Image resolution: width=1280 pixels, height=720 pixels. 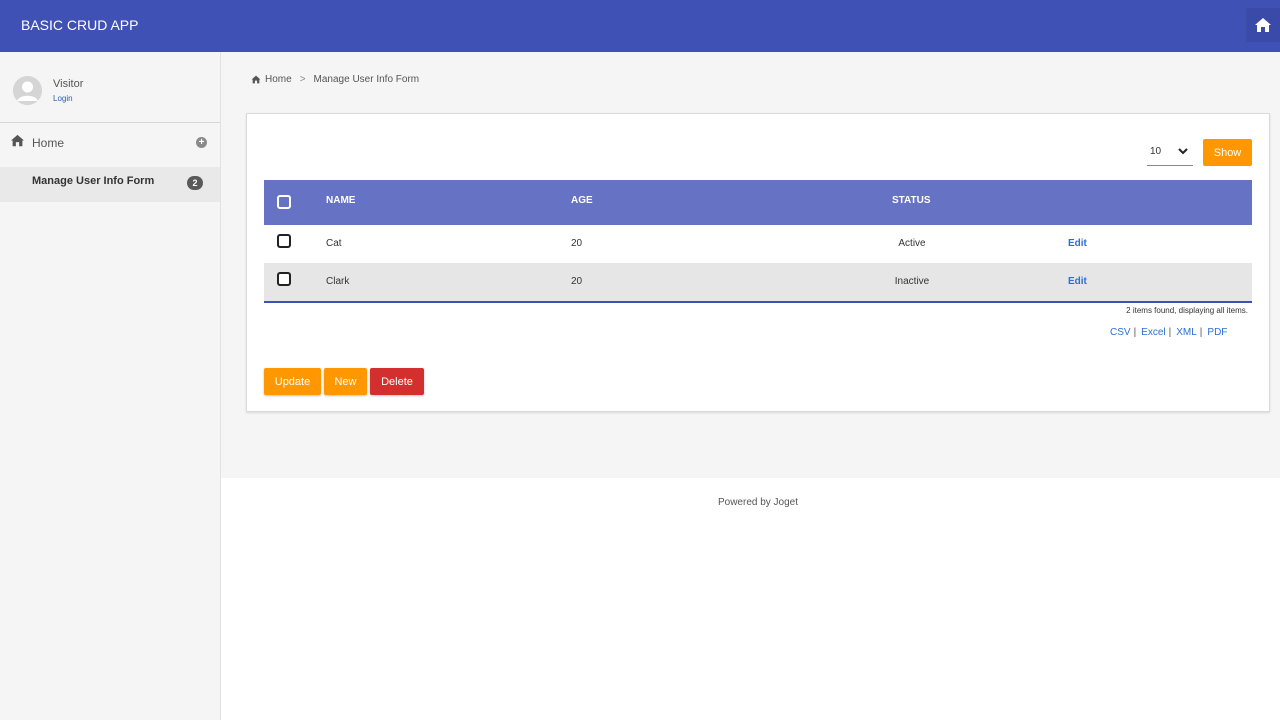 I want to click on export-csv-link: CSV, so click(x=1120, y=332).